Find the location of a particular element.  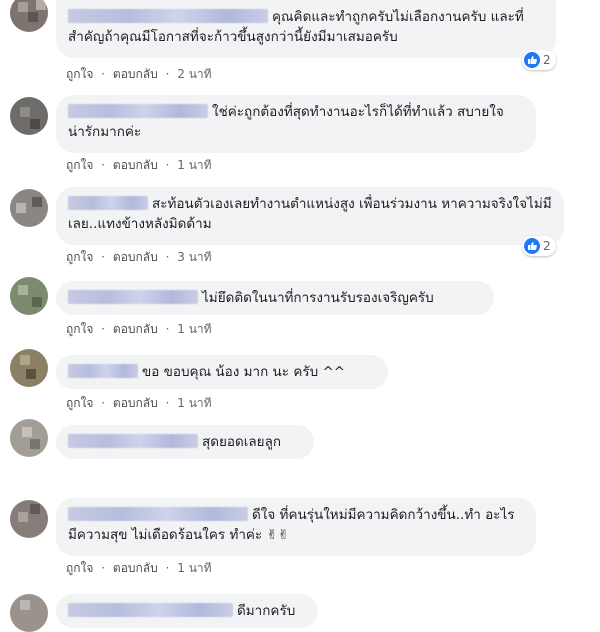

comment-bubble: ขอ ขอบคุณ น้อง มาก นะ ครับ ^^ is located at coordinates (222, 372).